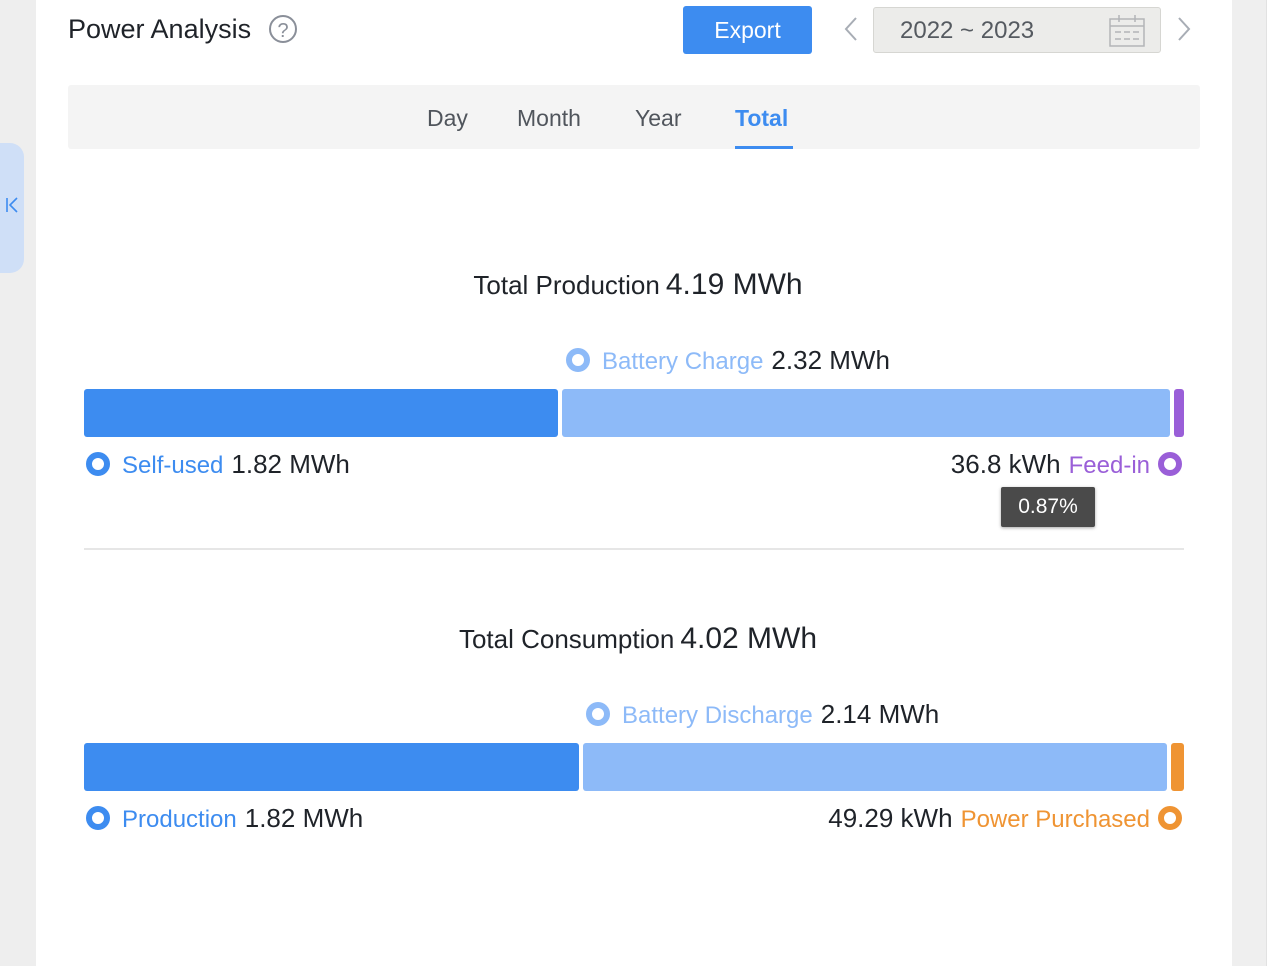 The width and height of the screenshot is (1276, 966). Describe the element at coordinates (761, 118) in the screenshot. I see `tab-total: Total` at that location.